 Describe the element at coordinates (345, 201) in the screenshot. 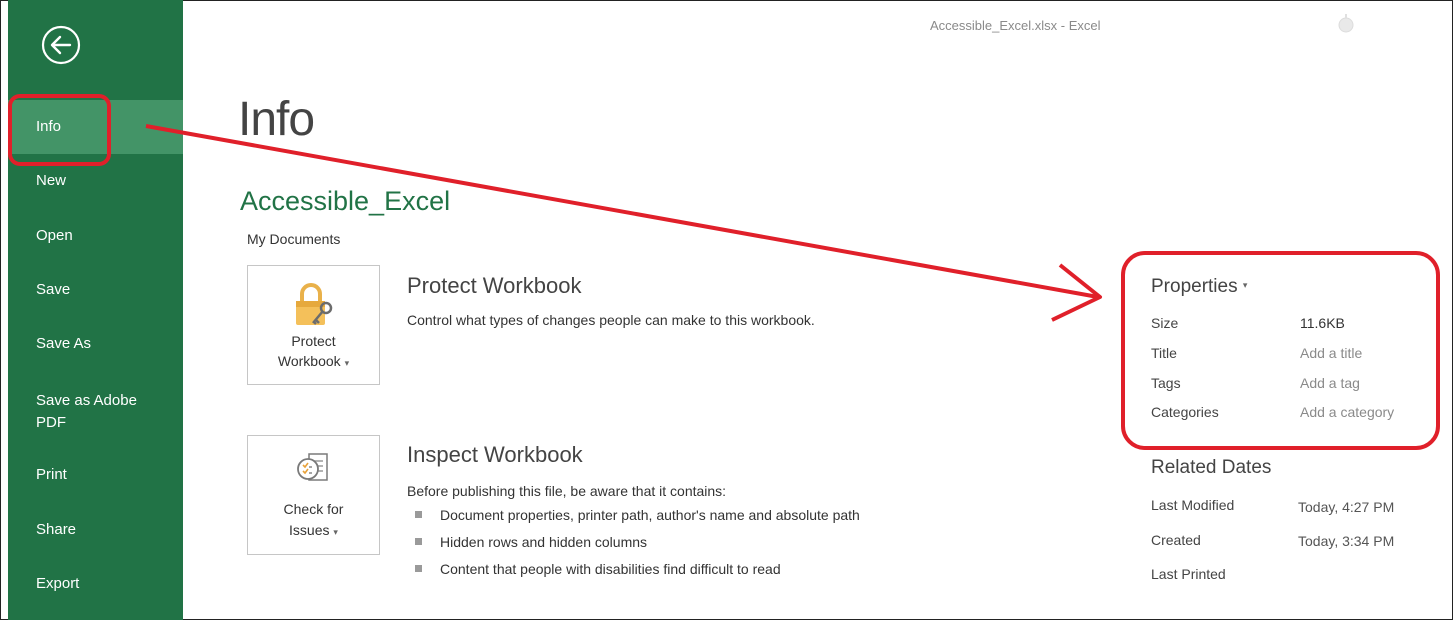

I see `document-name: Accessible_Excel` at that location.